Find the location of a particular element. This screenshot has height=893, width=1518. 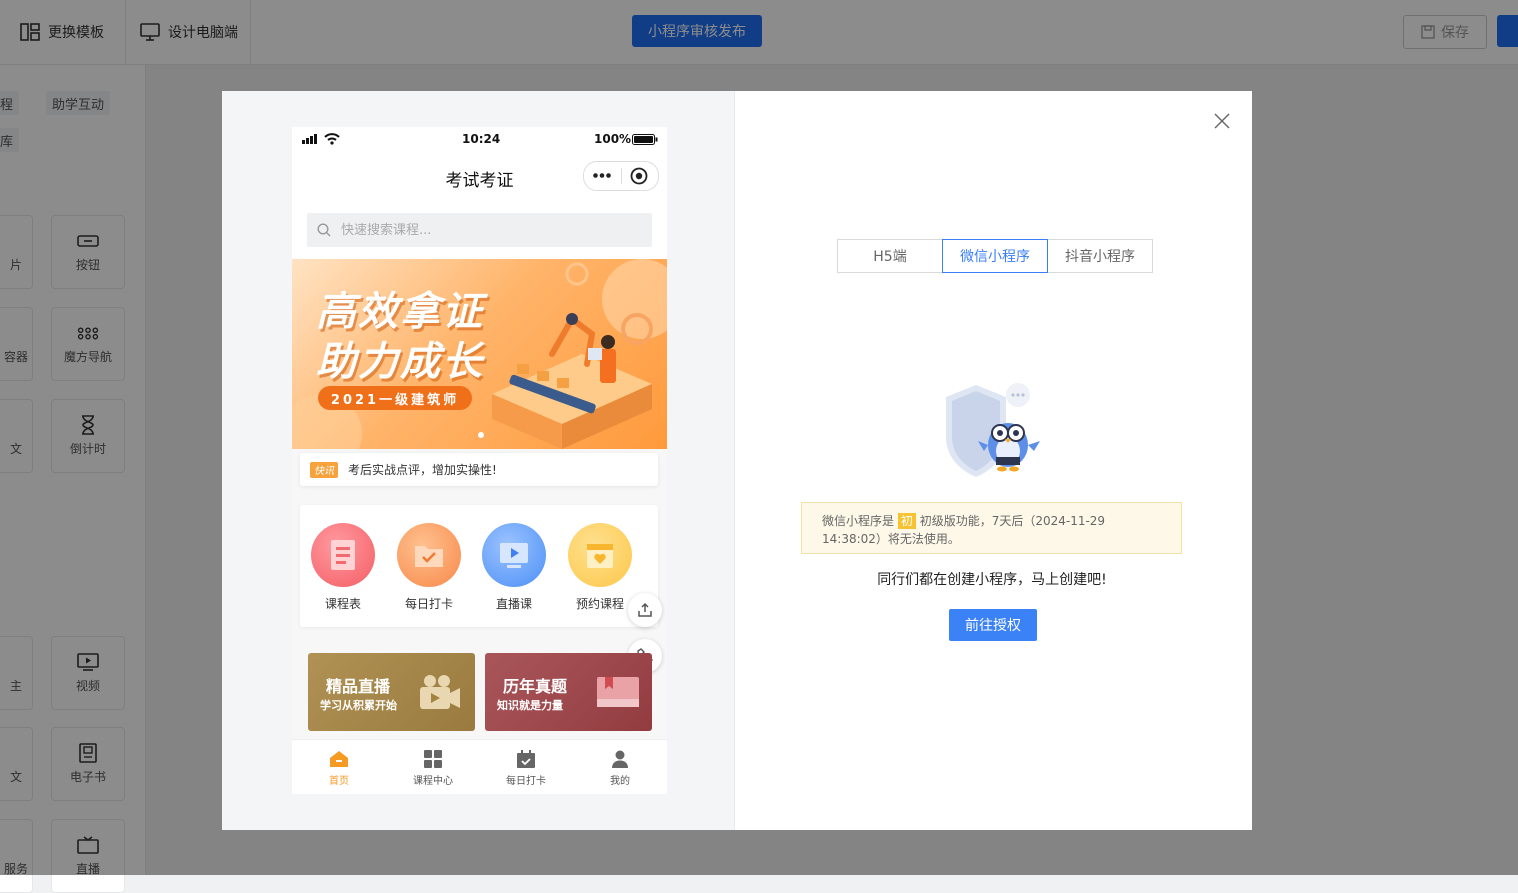

promo-subtitle: 知识就是力量 is located at coordinates (530, 705).